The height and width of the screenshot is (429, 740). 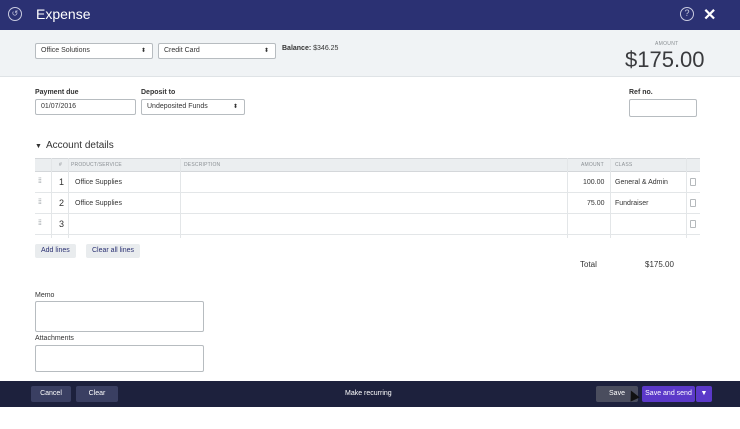 What do you see at coordinates (596, 203) in the screenshot?
I see `row-amount: 75.00` at bounding box center [596, 203].